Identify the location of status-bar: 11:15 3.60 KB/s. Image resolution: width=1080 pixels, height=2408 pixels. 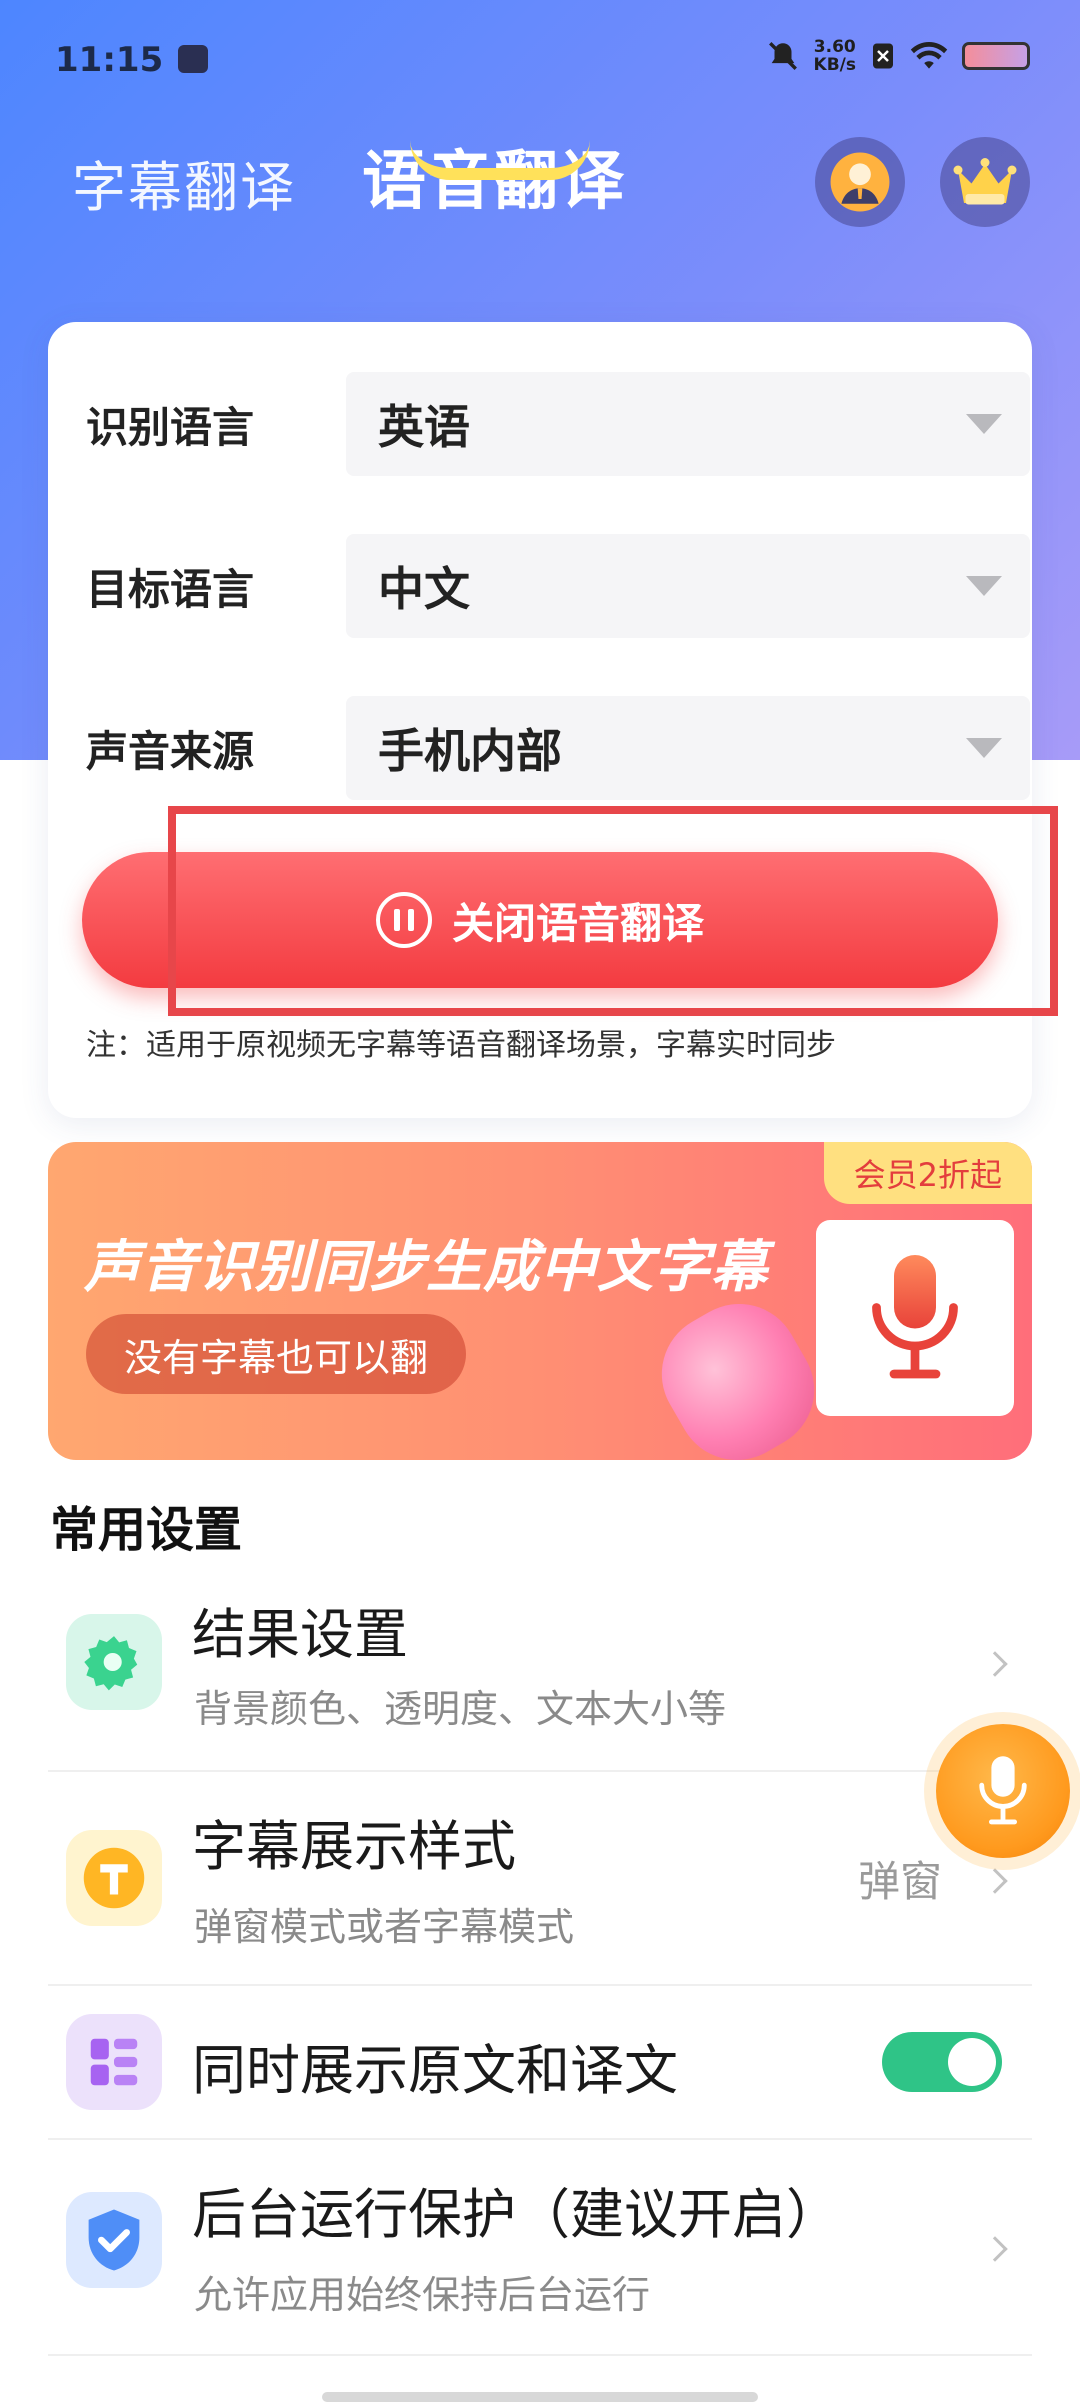
(540, 60).